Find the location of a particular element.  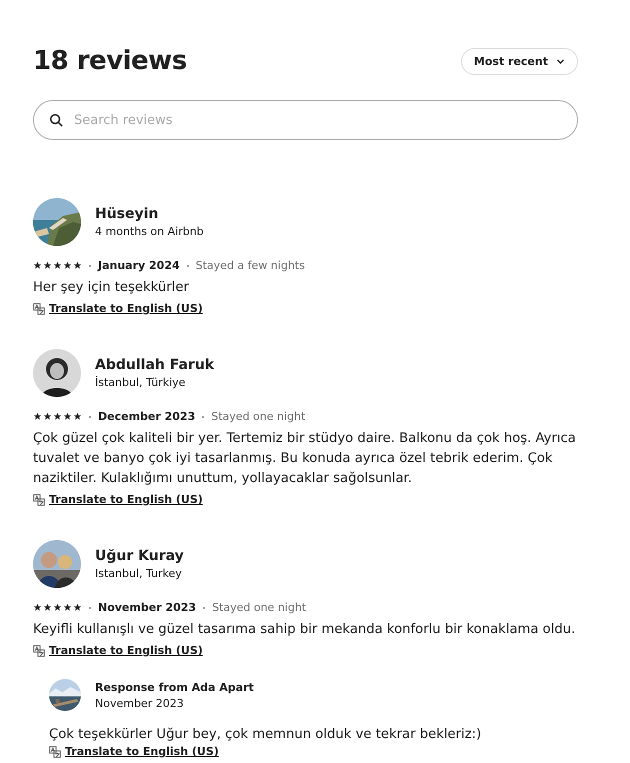

search-icon is located at coordinates (56, 120).